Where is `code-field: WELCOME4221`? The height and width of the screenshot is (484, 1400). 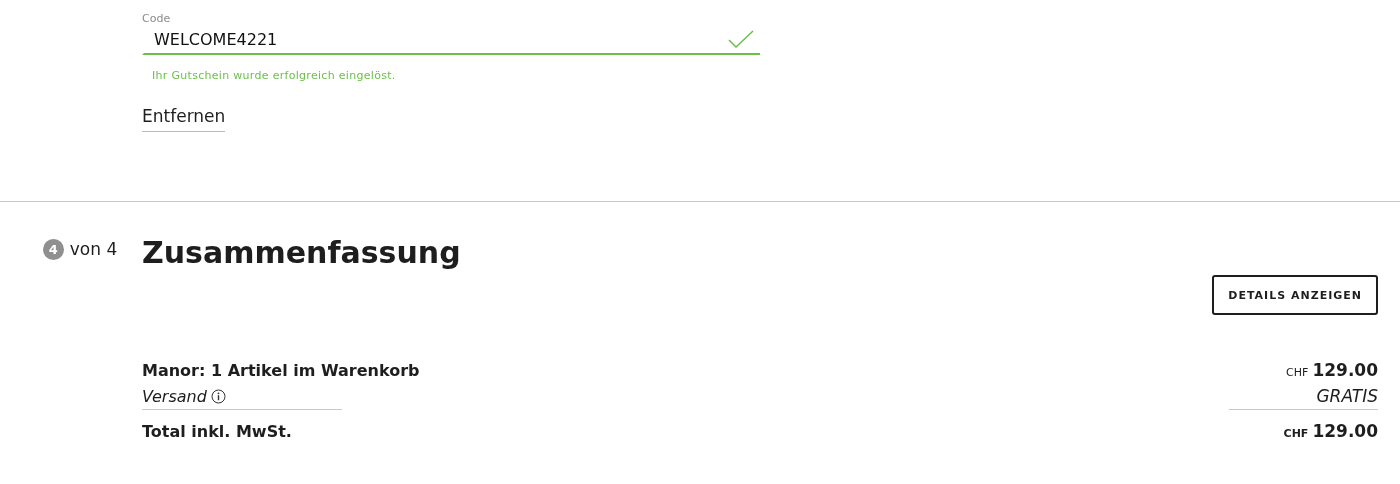 code-field: WELCOME4221 is located at coordinates (451, 40).